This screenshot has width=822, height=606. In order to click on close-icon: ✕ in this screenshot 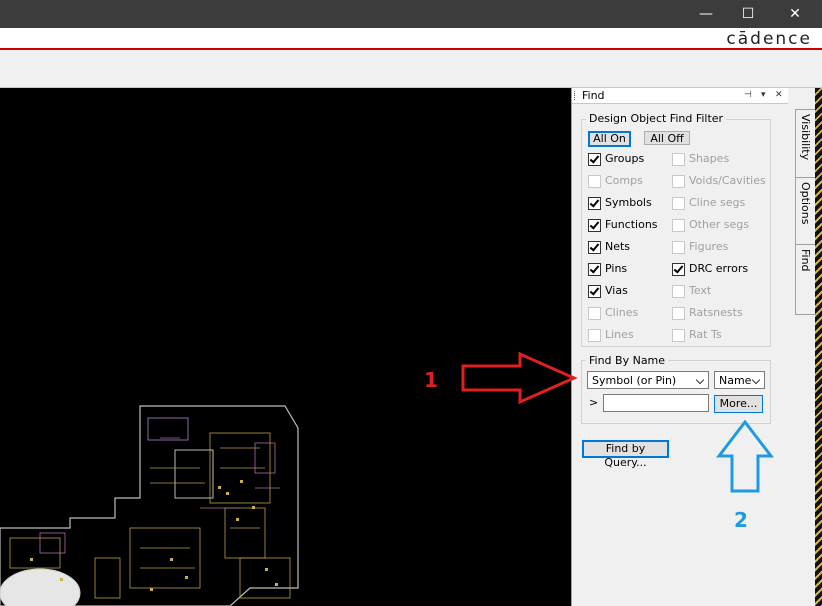, I will do `click(795, 14)`.